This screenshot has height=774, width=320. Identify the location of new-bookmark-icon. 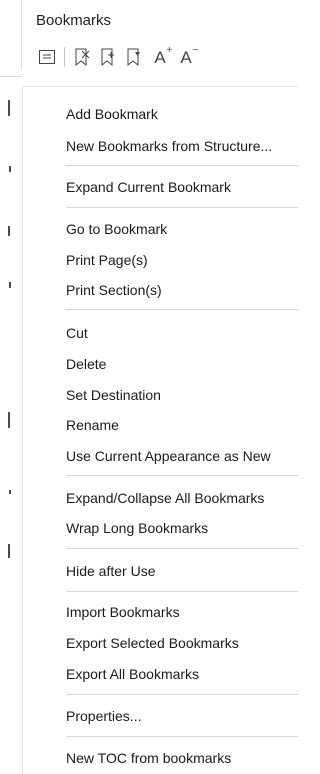
(108, 57).